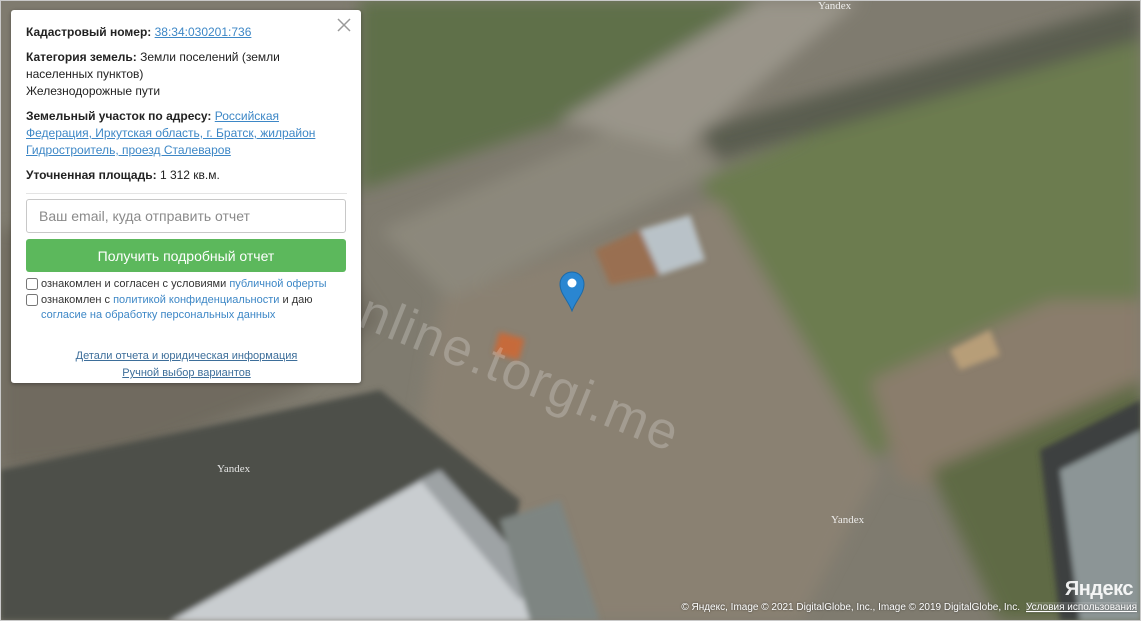 Image resolution: width=1141 pixels, height=621 pixels. What do you see at coordinates (203, 32) in the screenshot?
I see `cadastral-number-link: 38:34:030201:736` at bounding box center [203, 32].